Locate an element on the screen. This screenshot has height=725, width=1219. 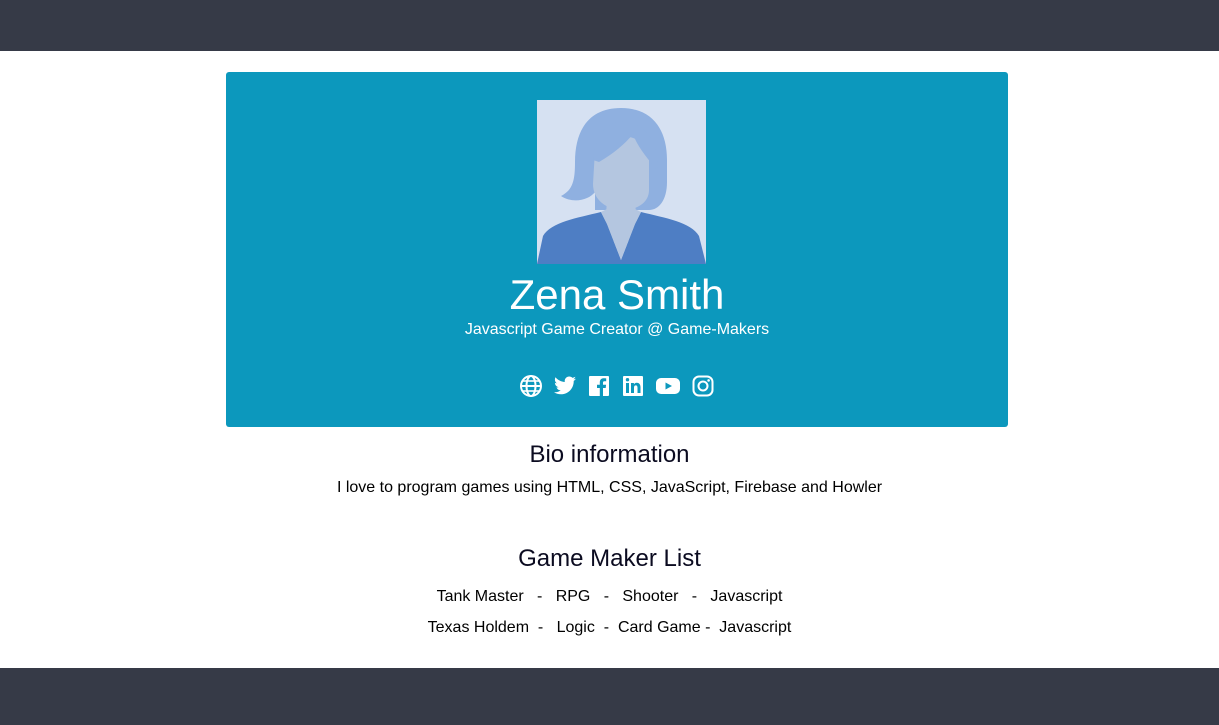
game-list-item: Tank Master - RPG - Shooter - Javascript is located at coordinates (609, 596).